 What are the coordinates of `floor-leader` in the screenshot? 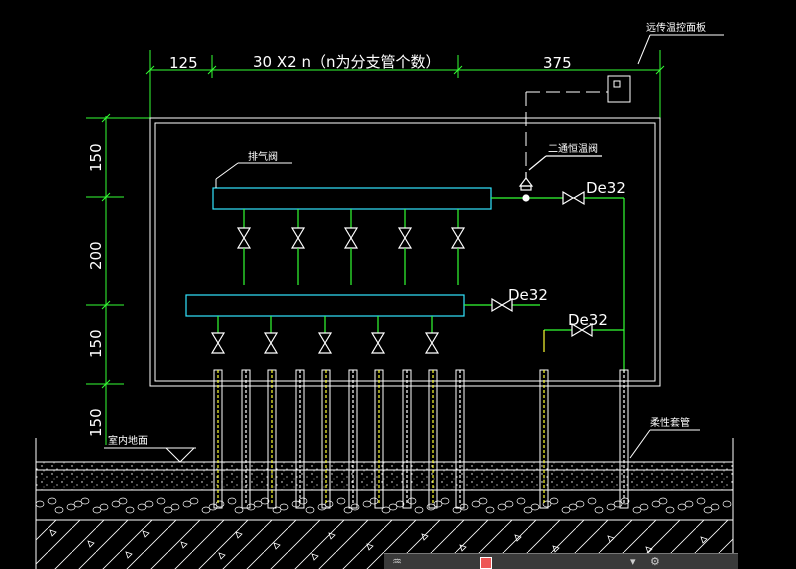 It's located at (150, 455).